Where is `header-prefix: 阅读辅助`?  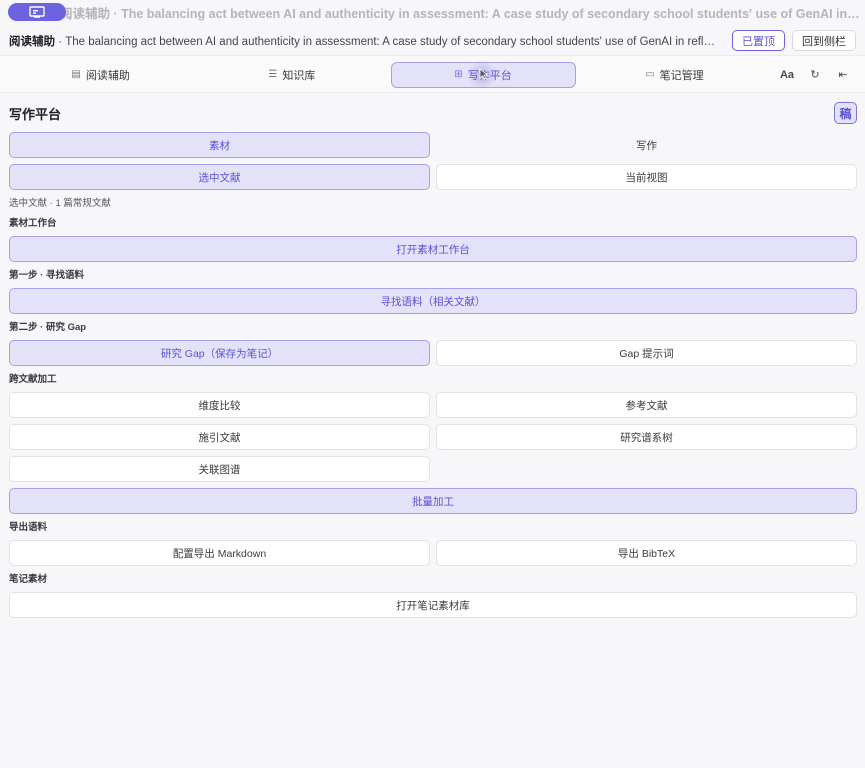
header-prefix: 阅读辅助 is located at coordinates (32, 41).